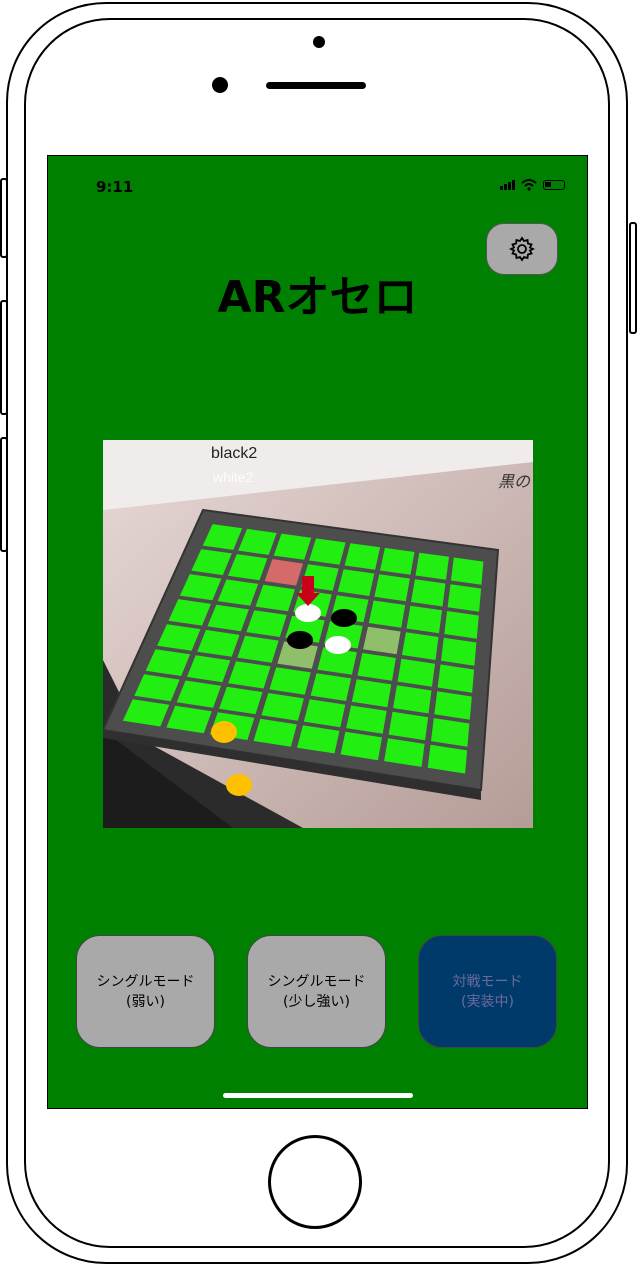  I want to click on power-button, so click(633, 278).